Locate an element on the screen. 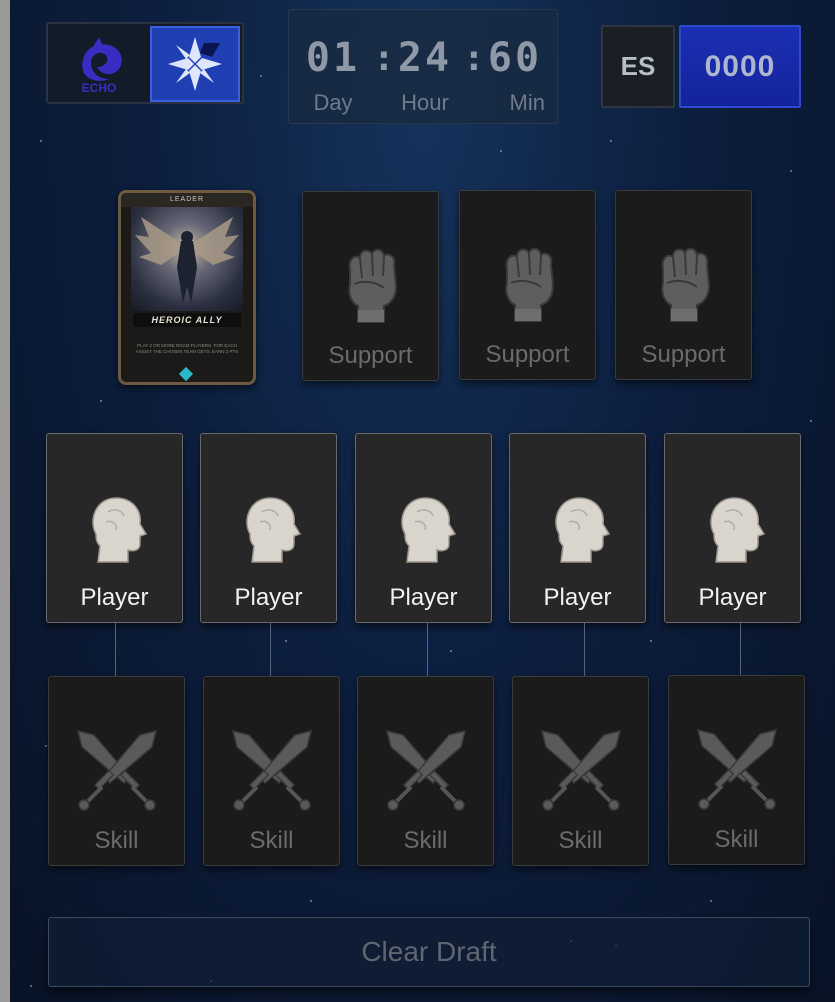 The image size is (835, 1002). timer-day: 01 Day is located at coordinates (333, 63).